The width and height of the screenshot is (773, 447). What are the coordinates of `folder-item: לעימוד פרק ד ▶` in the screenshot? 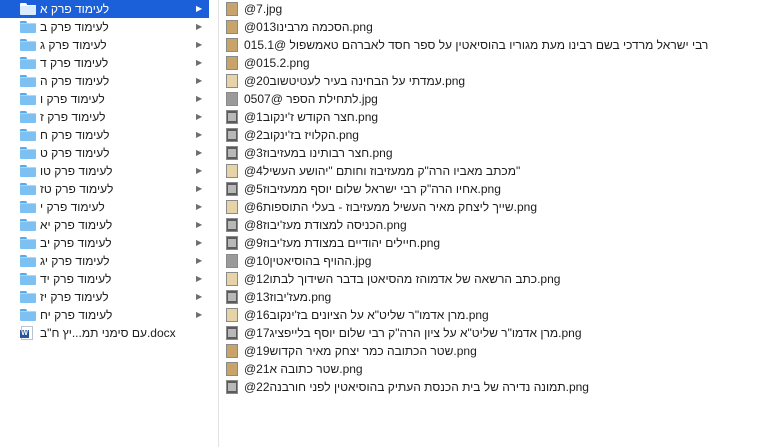 It's located at (104, 63).